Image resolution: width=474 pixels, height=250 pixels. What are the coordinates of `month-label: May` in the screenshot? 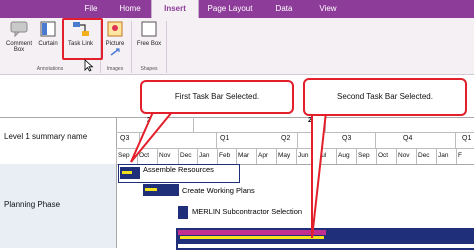 It's located at (284, 155).